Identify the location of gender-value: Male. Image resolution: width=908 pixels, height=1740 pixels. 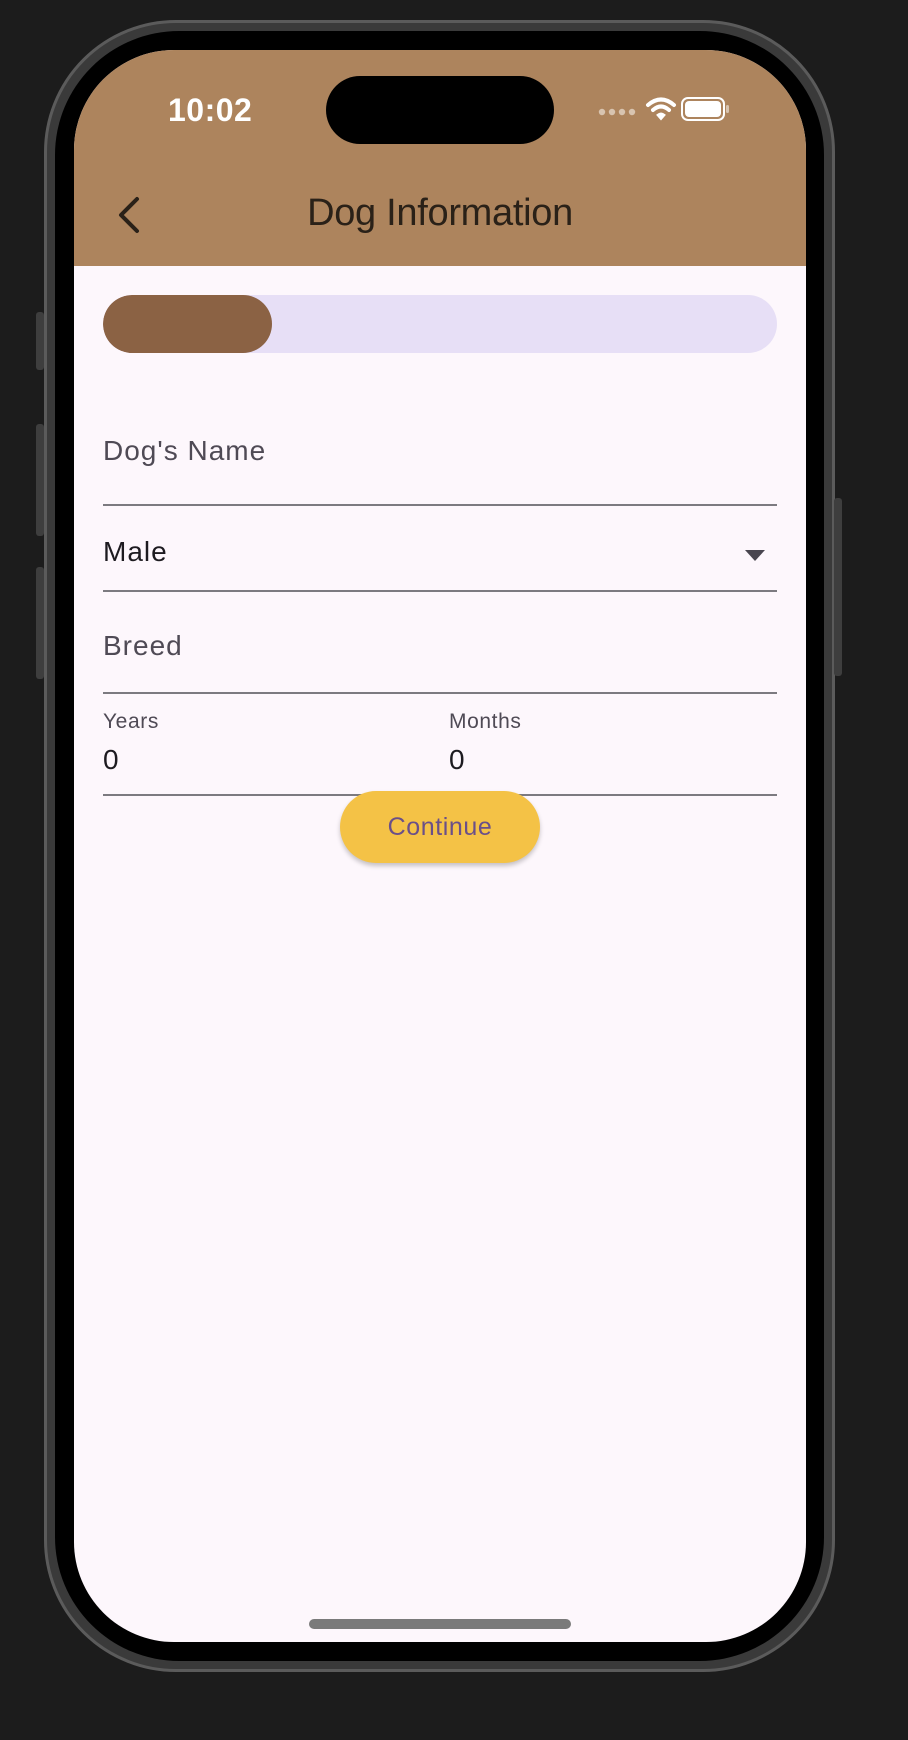
(135, 551).